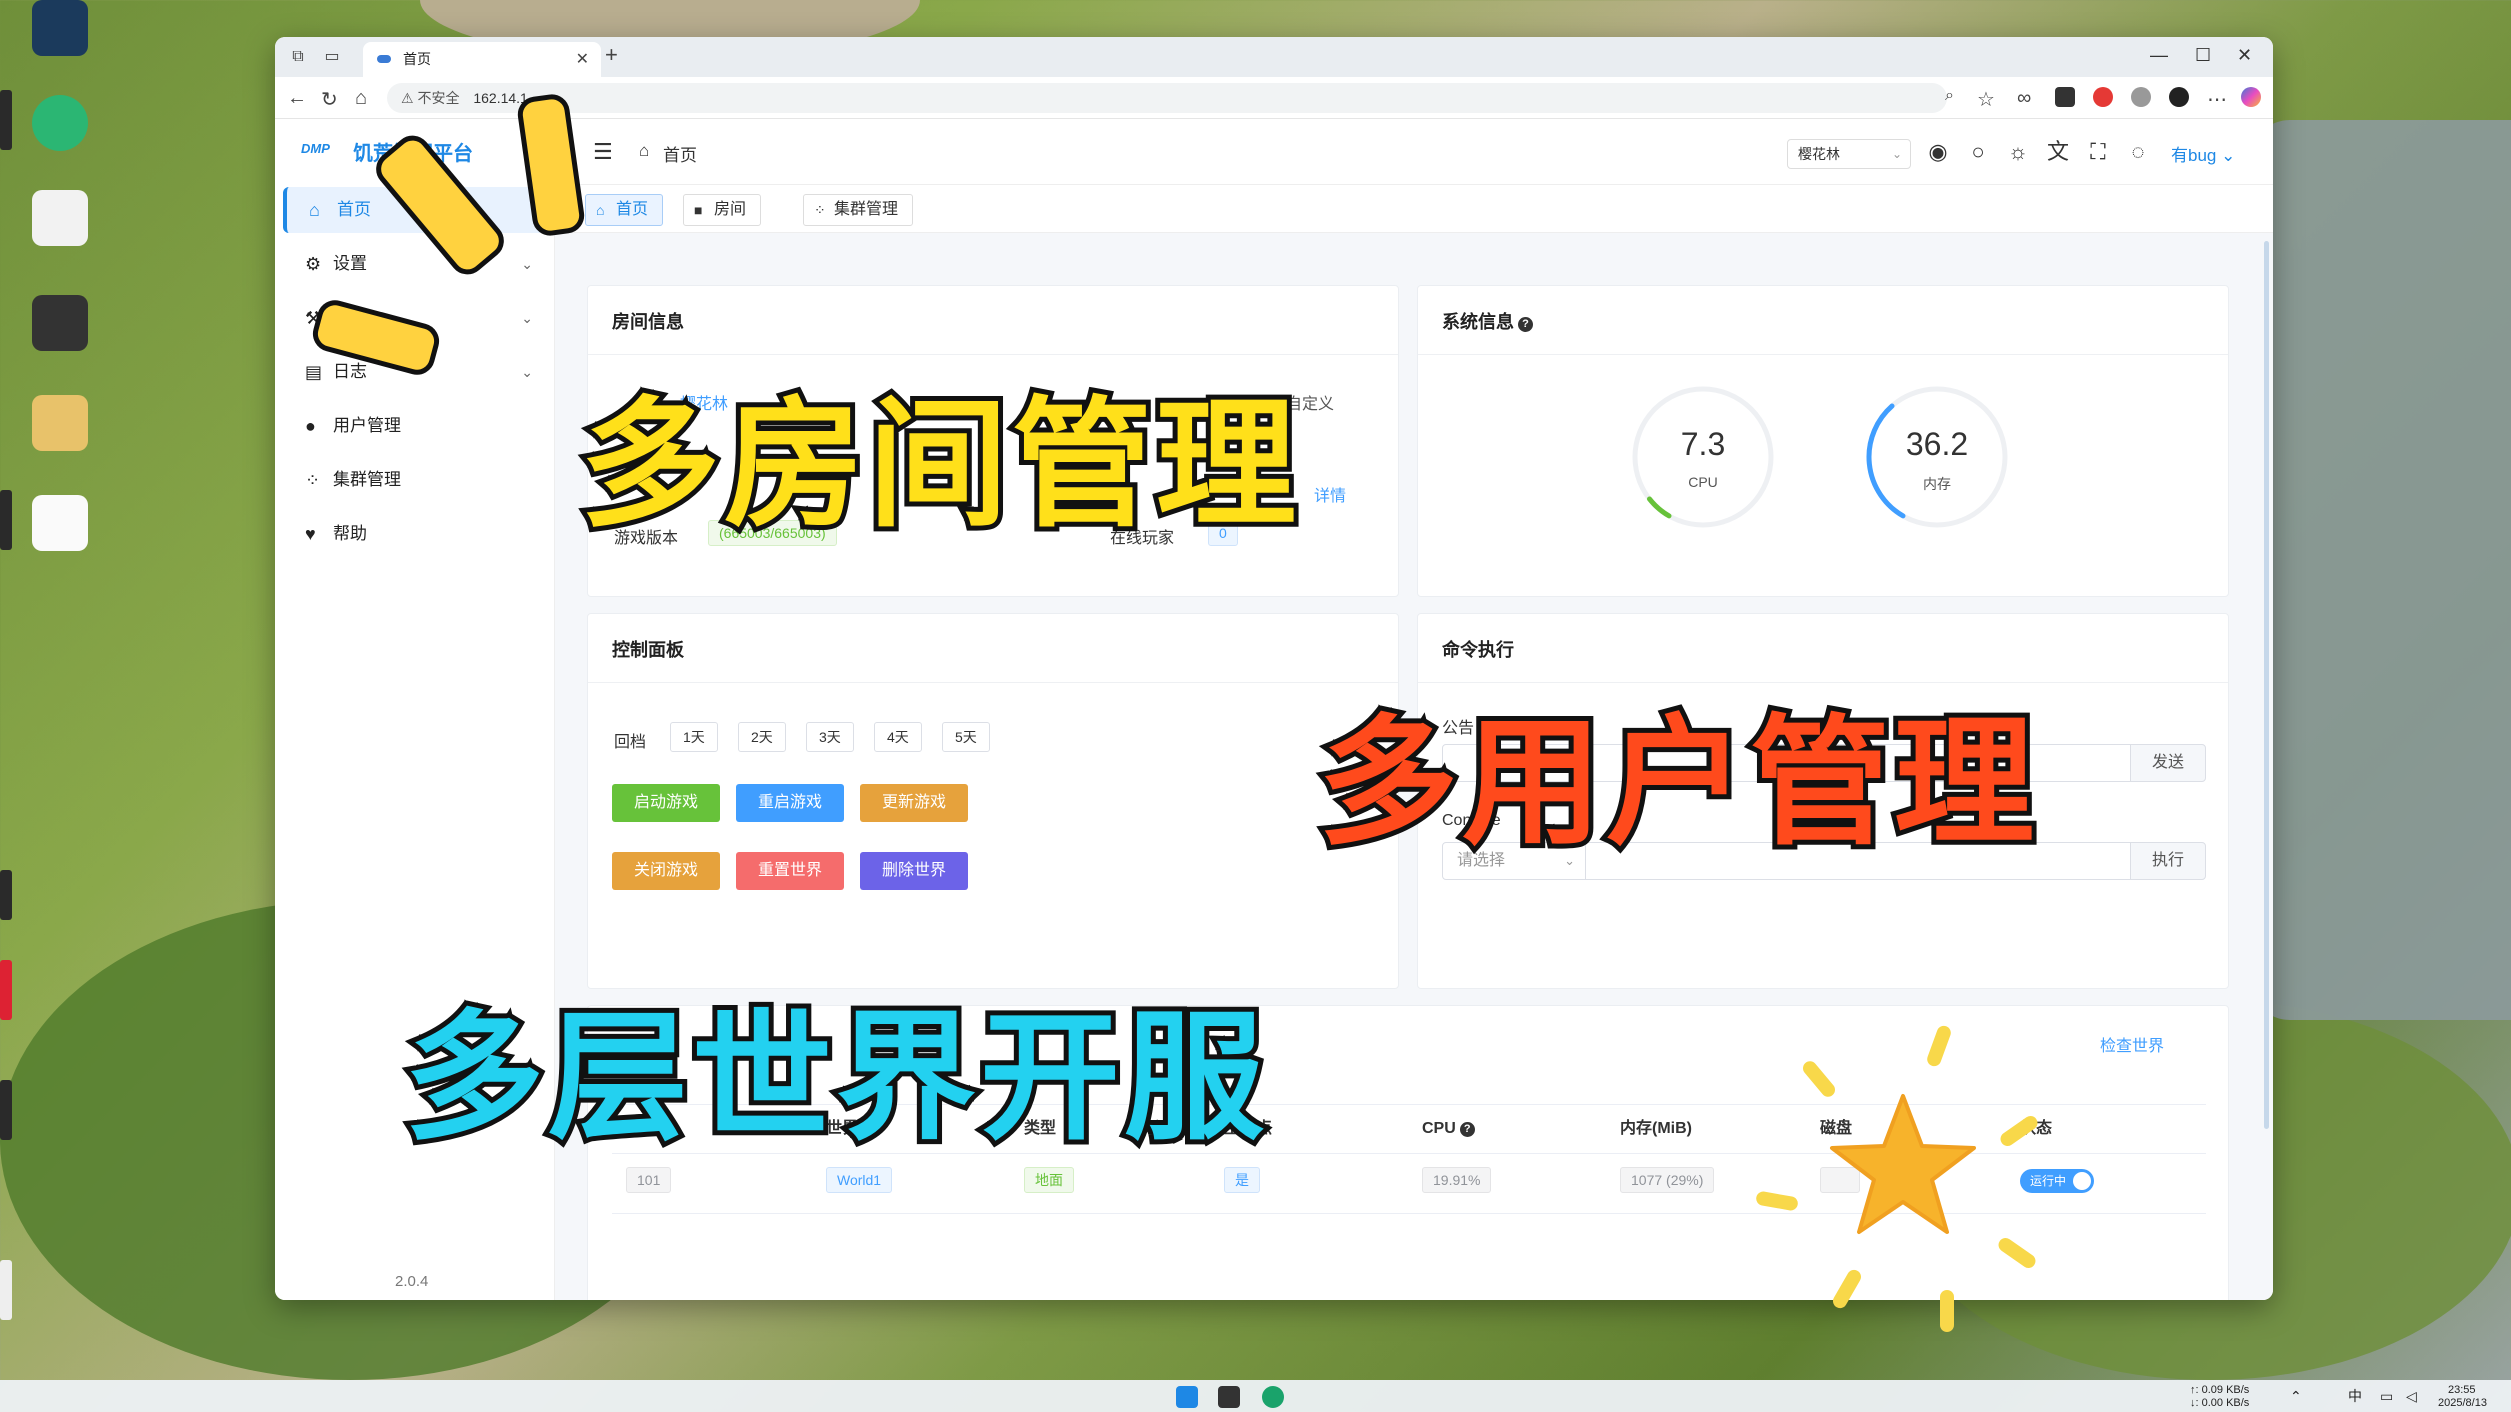 The height and width of the screenshot is (1412, 2511). Describe the element at coordinates (1978, 152) in the screenshot. I see `search-icon: ○` at that location.